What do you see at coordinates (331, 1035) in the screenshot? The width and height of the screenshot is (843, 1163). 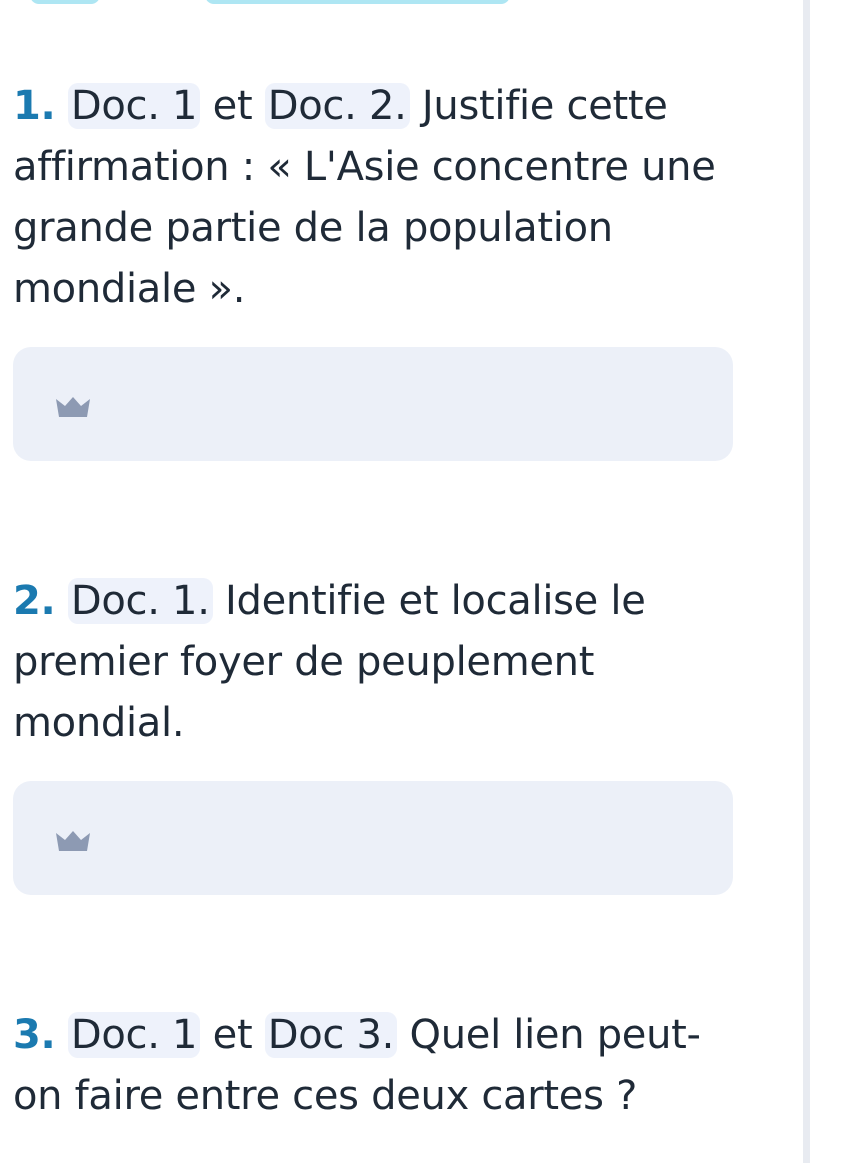 I see `doc-reference: Doc 3.` at bounding box center [331, 1035].